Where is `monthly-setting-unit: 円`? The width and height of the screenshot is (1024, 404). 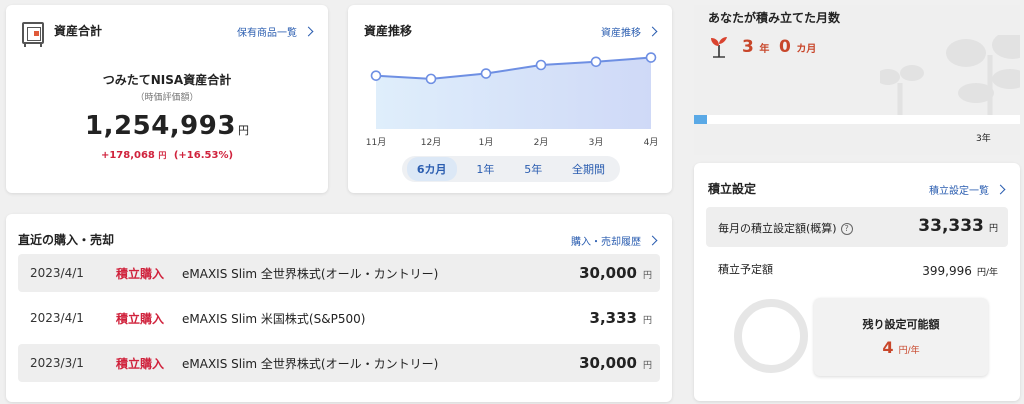 monthly-setting-unit: 円 is located at coordinates (993, 229).